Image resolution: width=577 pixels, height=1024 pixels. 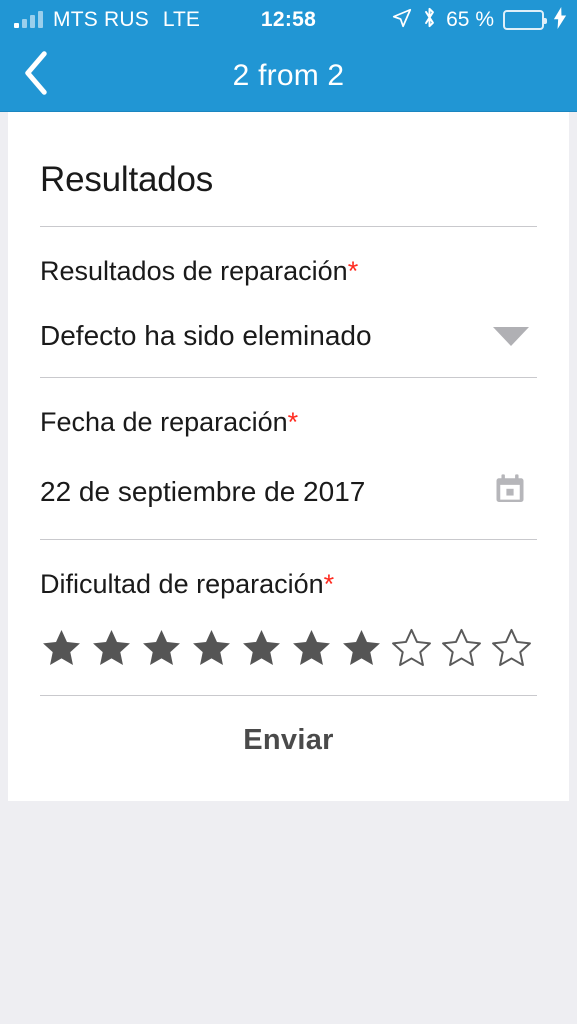 I want to click on page-title: 2 from 2, so click(x=288, y=75).